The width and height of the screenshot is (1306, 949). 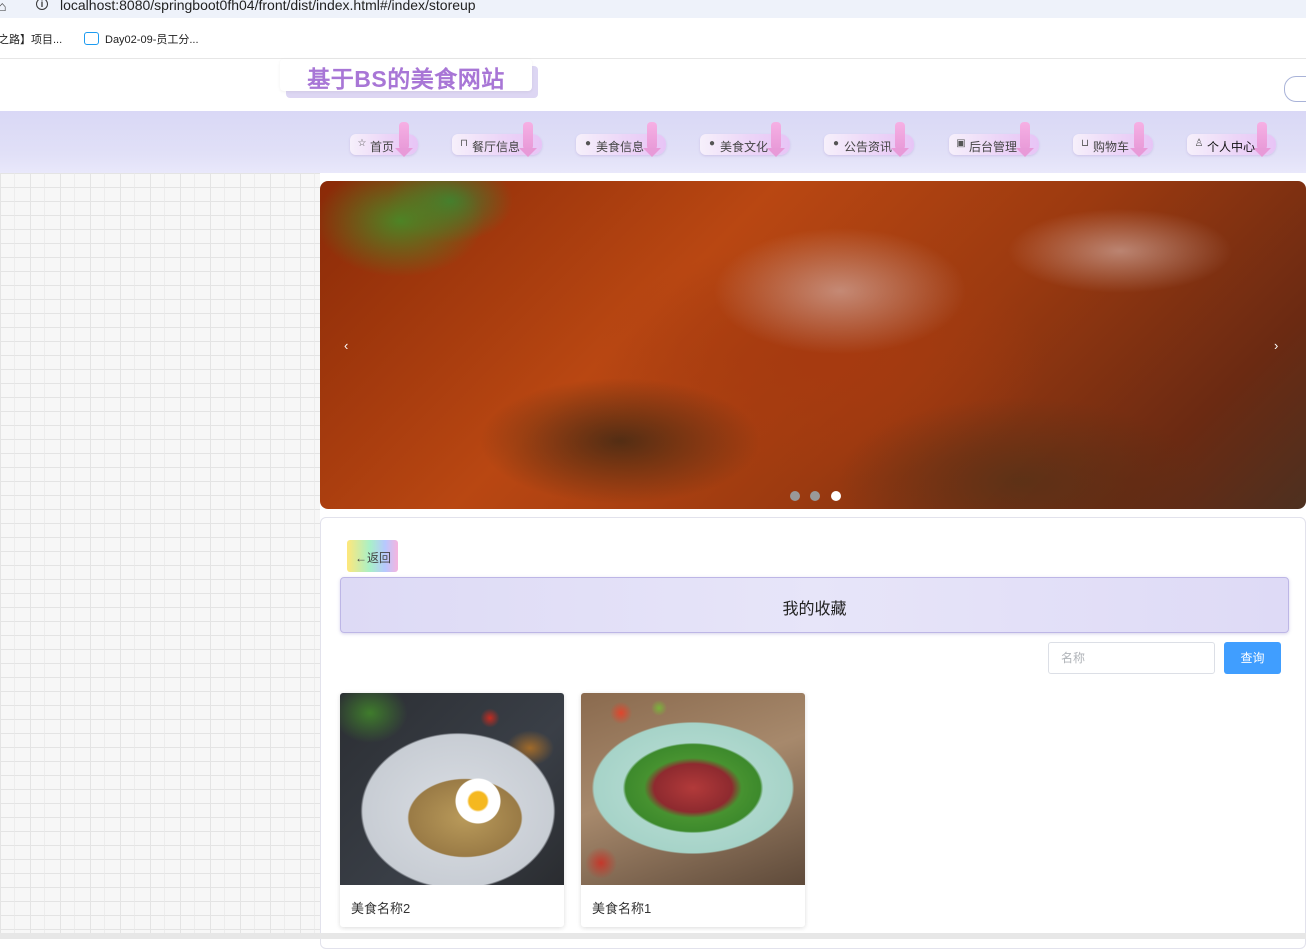 I want to click on nav-label: 购物车, so click(x=1111, y=147).